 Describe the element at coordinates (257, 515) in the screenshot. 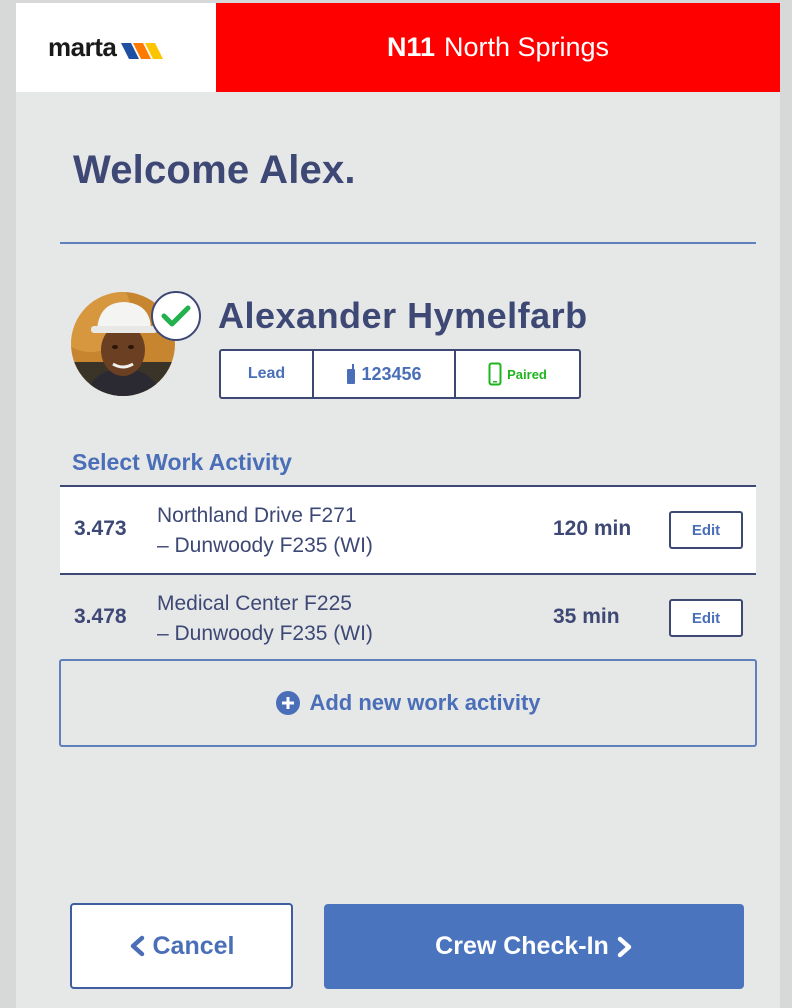

I see `activity-name-line1: Northland Drive F271` at that location.